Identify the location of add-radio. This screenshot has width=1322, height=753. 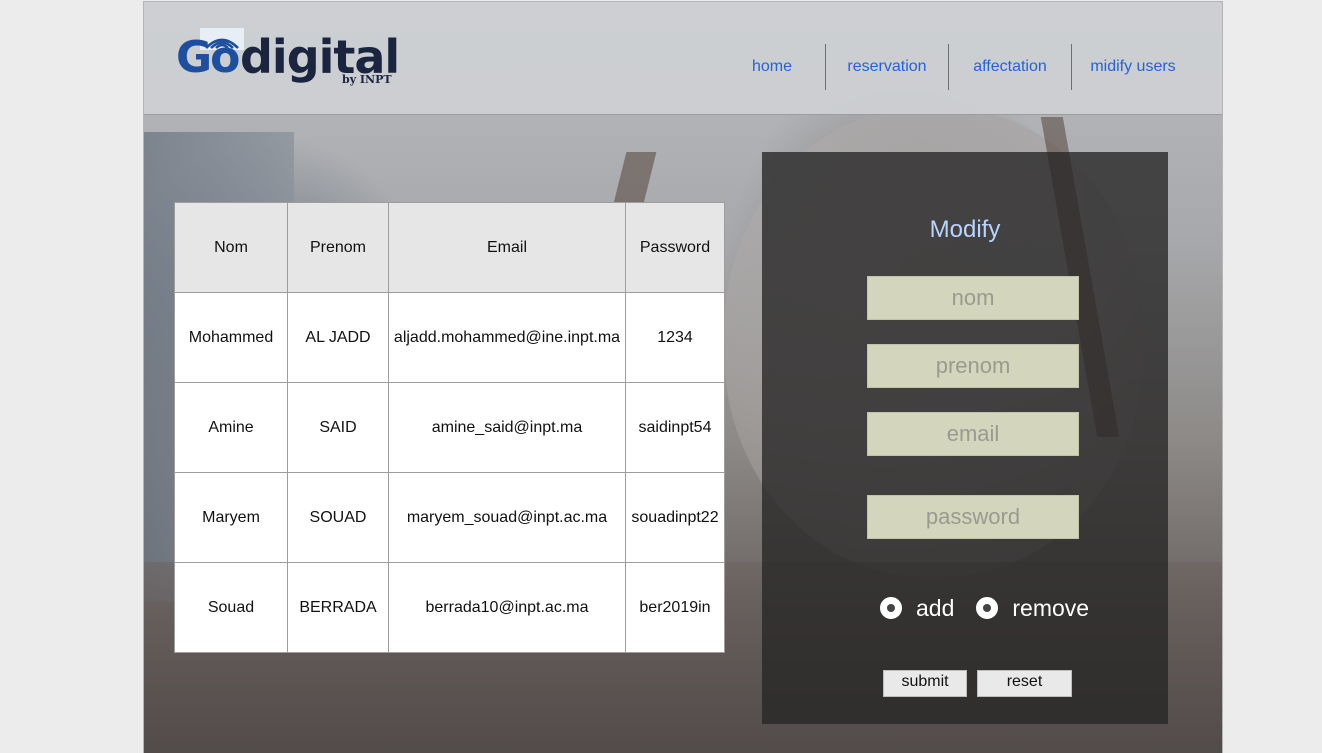
(891, 608).